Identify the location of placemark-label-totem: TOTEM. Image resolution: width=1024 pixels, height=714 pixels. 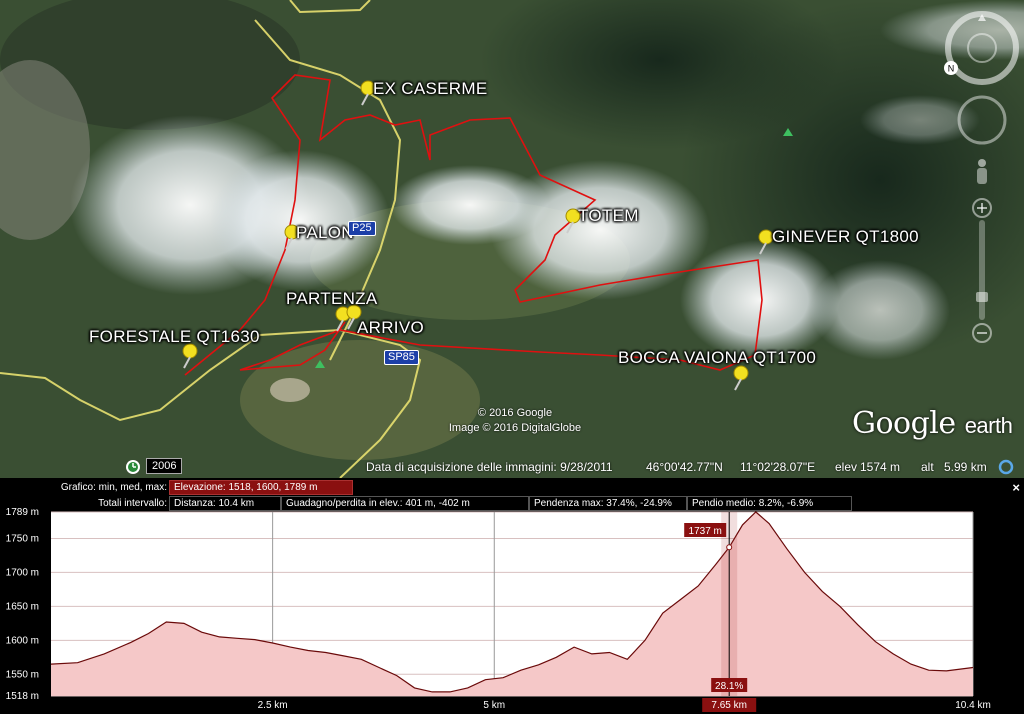
(608, 216).